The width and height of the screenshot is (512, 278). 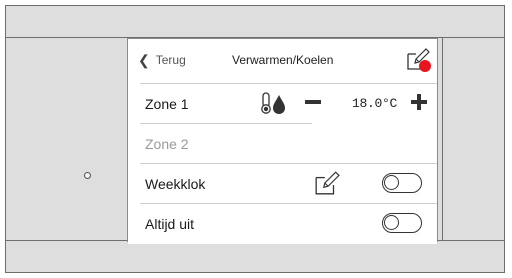 I want to click on back-label: Terug, so click(x=170, y=60).